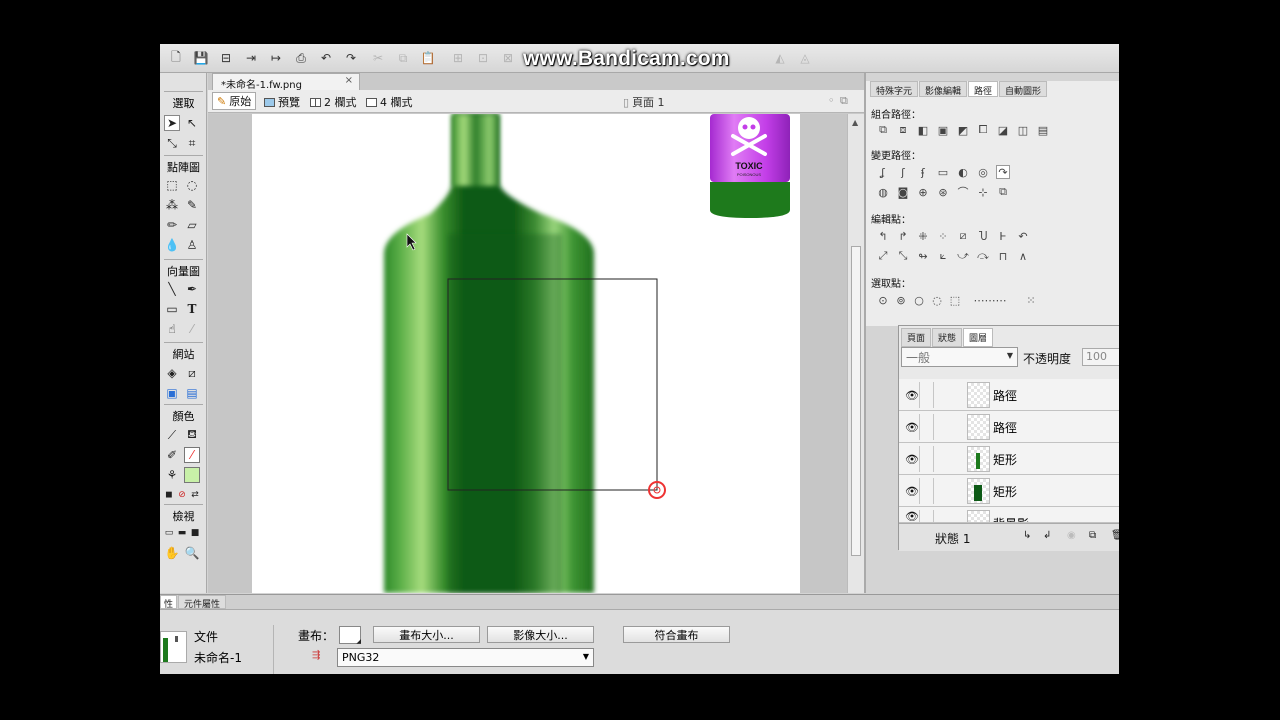 This screenshot has width=1280, height=720. I want to click on join-paths-icon: ⊕, so click(923, 192).